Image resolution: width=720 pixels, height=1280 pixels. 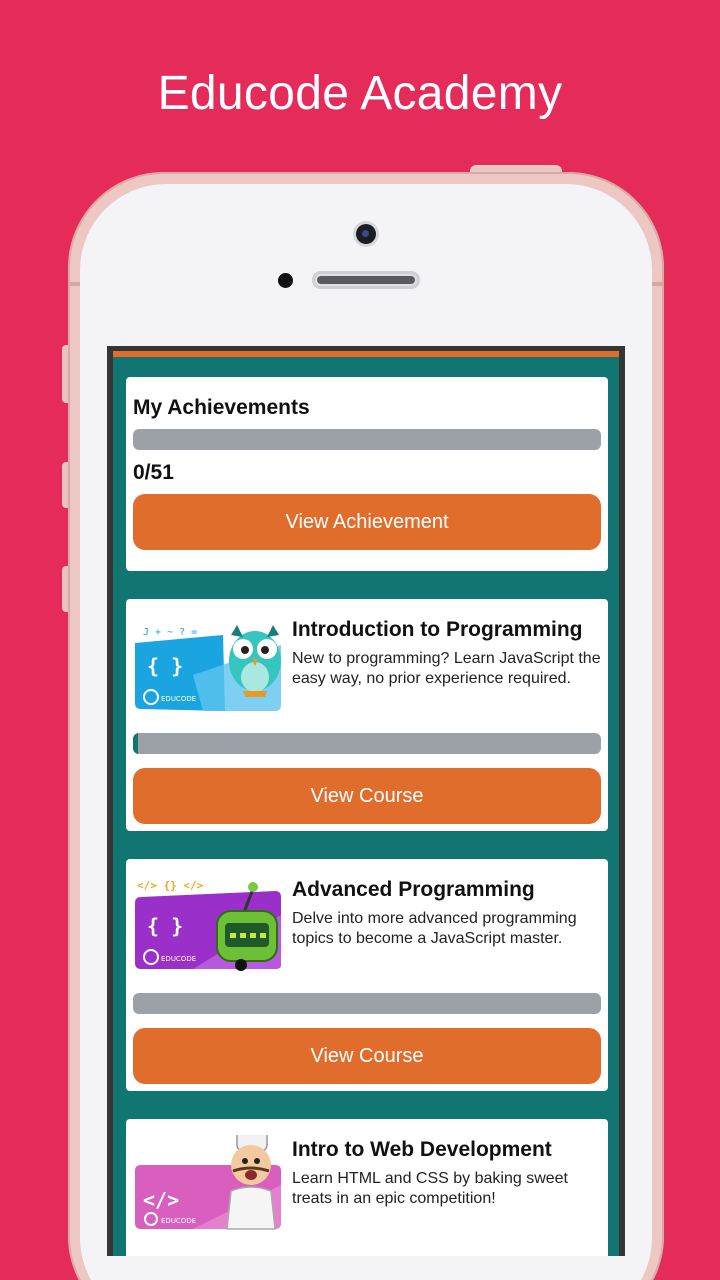 I want to click on proximity-sensor, so click(x=285, y=280).